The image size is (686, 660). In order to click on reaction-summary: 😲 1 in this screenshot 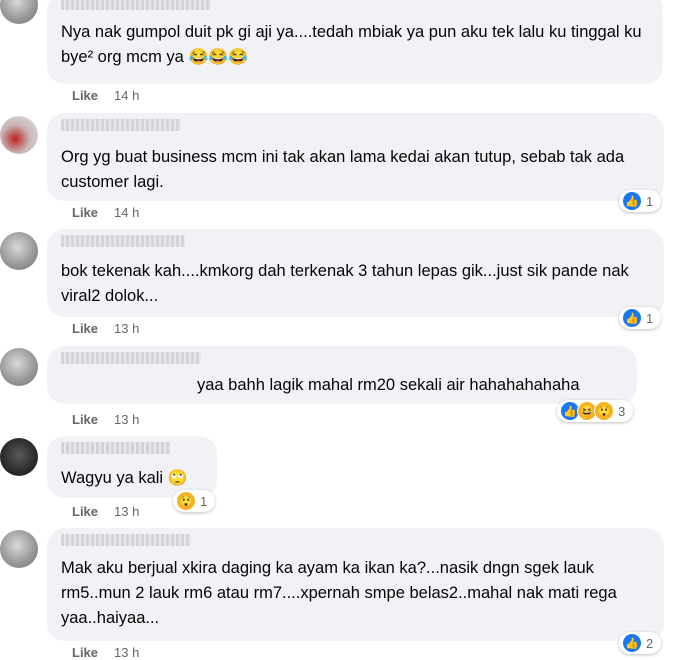, I will do `click(194, 501)`.